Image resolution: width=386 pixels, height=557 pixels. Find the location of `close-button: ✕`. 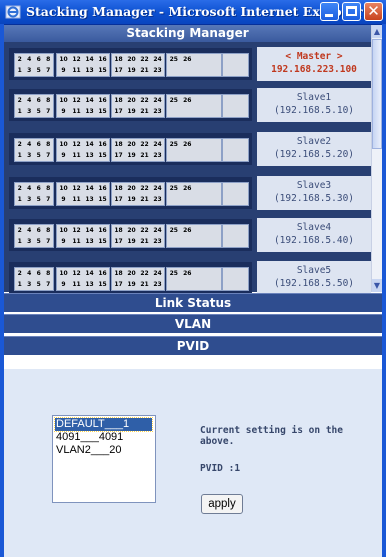

close-button: ✕ is located at coordinates (373, 11).